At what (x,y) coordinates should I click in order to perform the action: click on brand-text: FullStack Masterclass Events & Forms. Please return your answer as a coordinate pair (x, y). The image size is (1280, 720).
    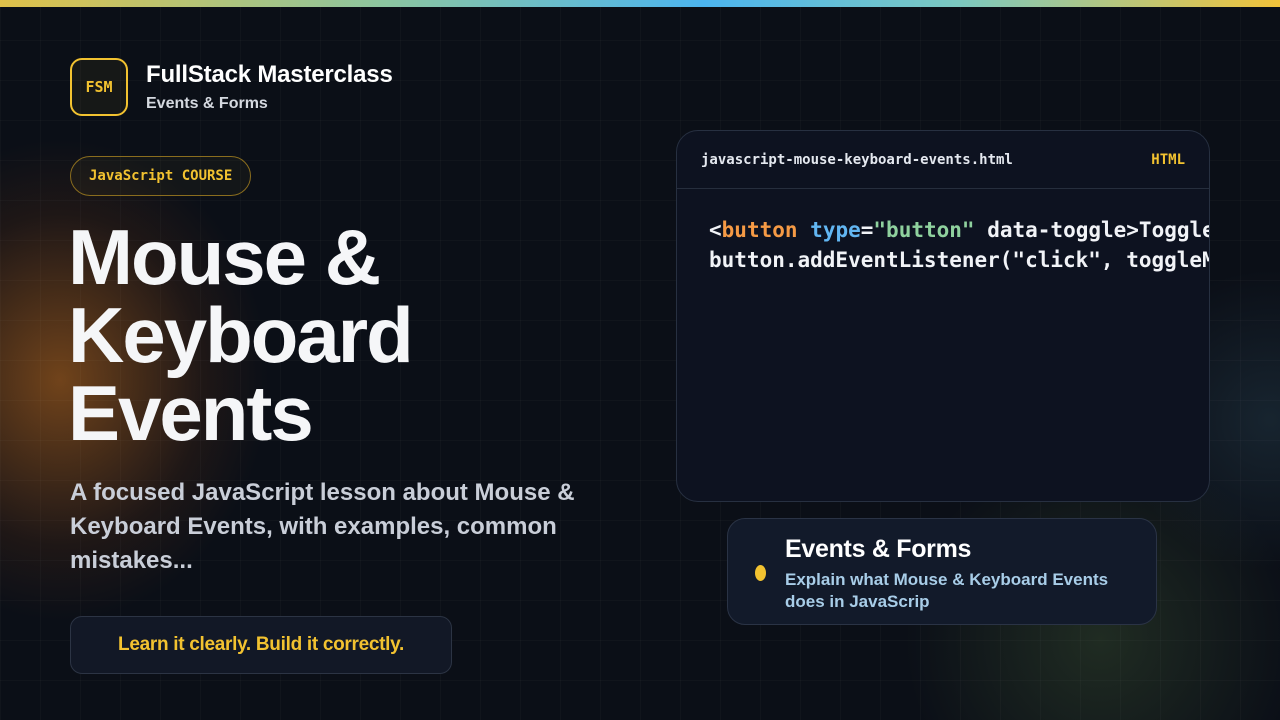
    Looking at the image, I should click on (269, 87).